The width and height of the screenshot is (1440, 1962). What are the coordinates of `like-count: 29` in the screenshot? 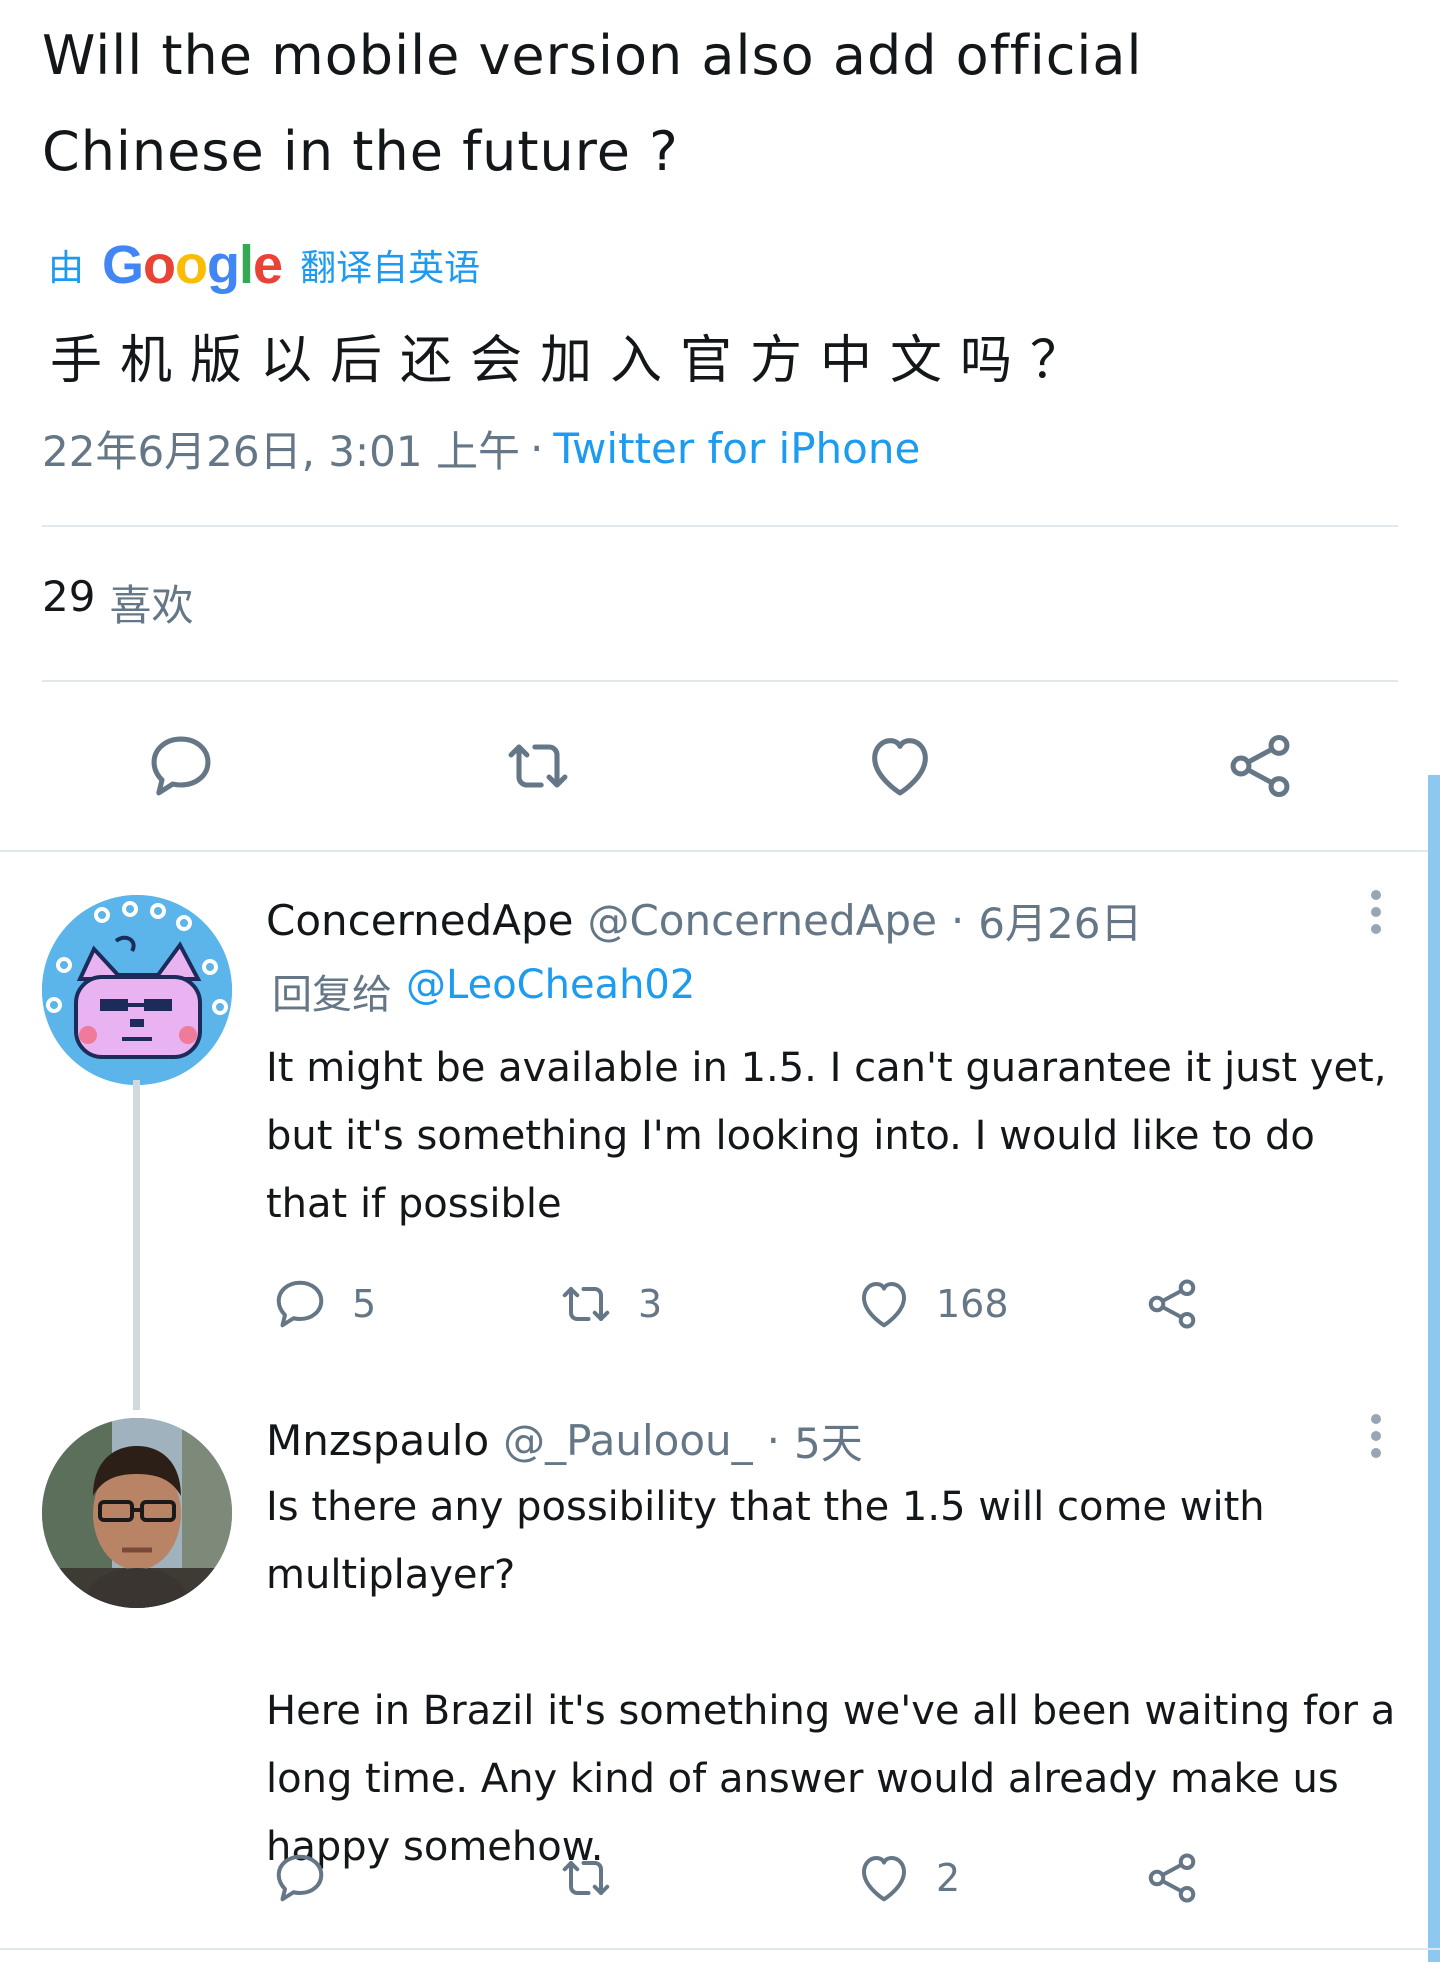 It's located at (69, 596).